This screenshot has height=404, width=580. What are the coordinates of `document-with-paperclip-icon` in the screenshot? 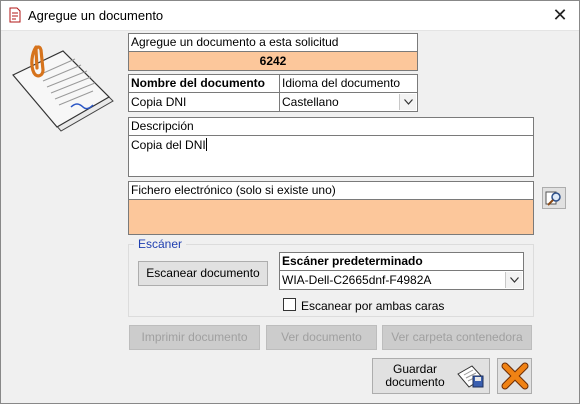 It's located at (65, 90).